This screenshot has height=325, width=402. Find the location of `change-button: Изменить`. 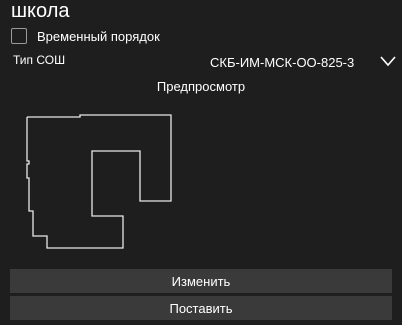

change-button: Изменить is located at coordinates (201, 281).